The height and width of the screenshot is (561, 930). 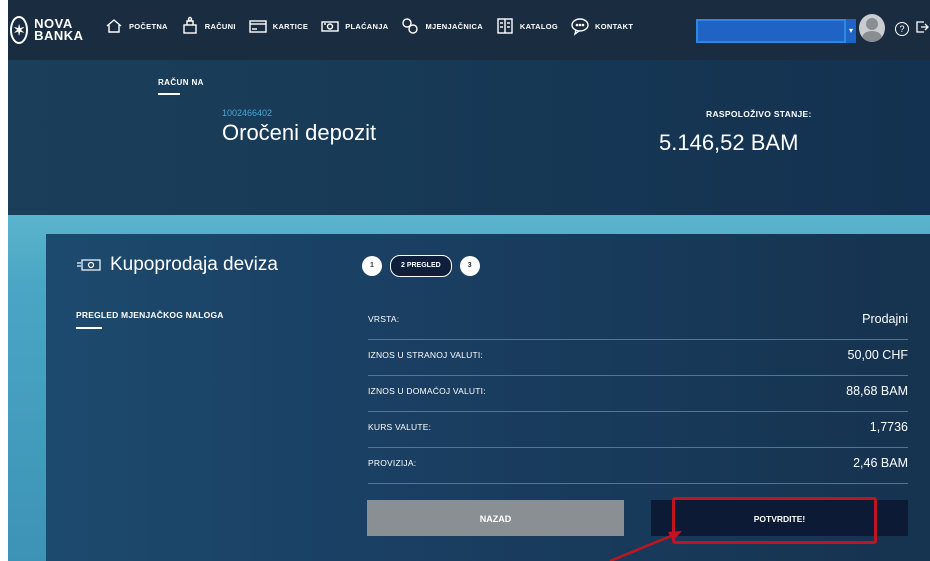 What do you see at coordinates (367, 26) in the screenshot?
I see `nav-item-label: PLAĆANJA` at bounding box center [367, 26].